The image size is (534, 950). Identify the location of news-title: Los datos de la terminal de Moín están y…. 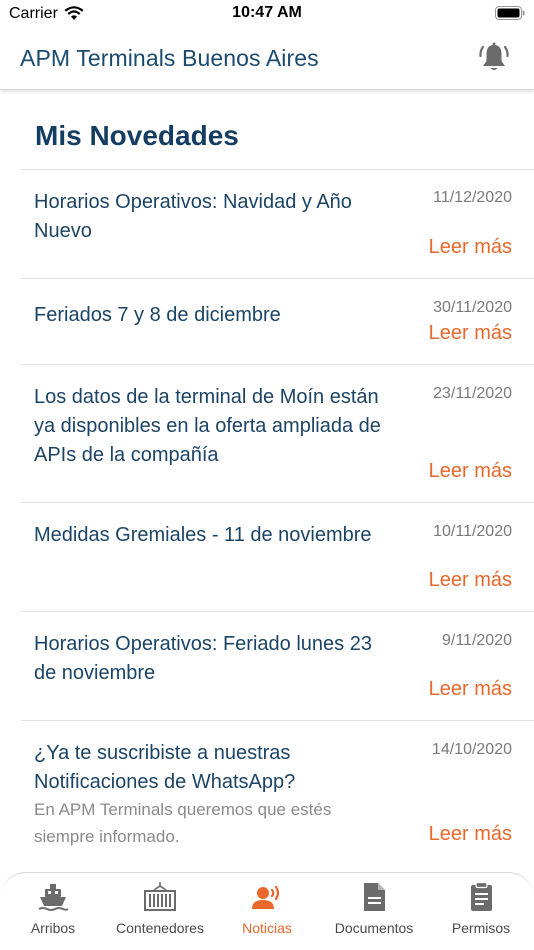
(207, 426).